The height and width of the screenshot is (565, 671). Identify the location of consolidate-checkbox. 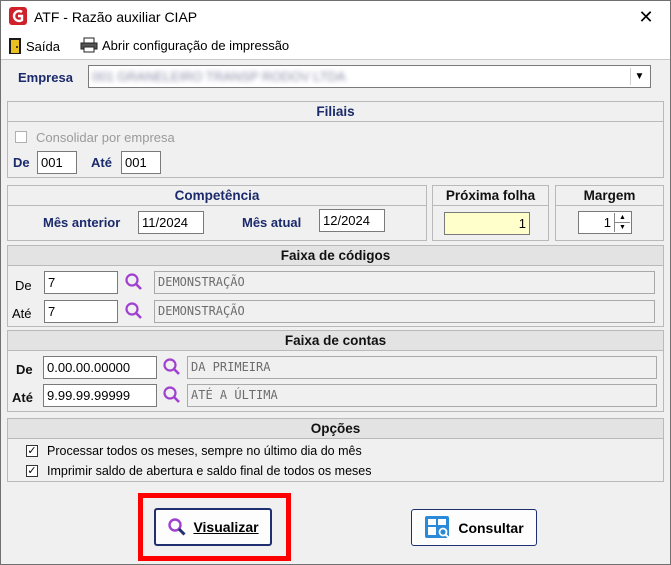
(21, 137).